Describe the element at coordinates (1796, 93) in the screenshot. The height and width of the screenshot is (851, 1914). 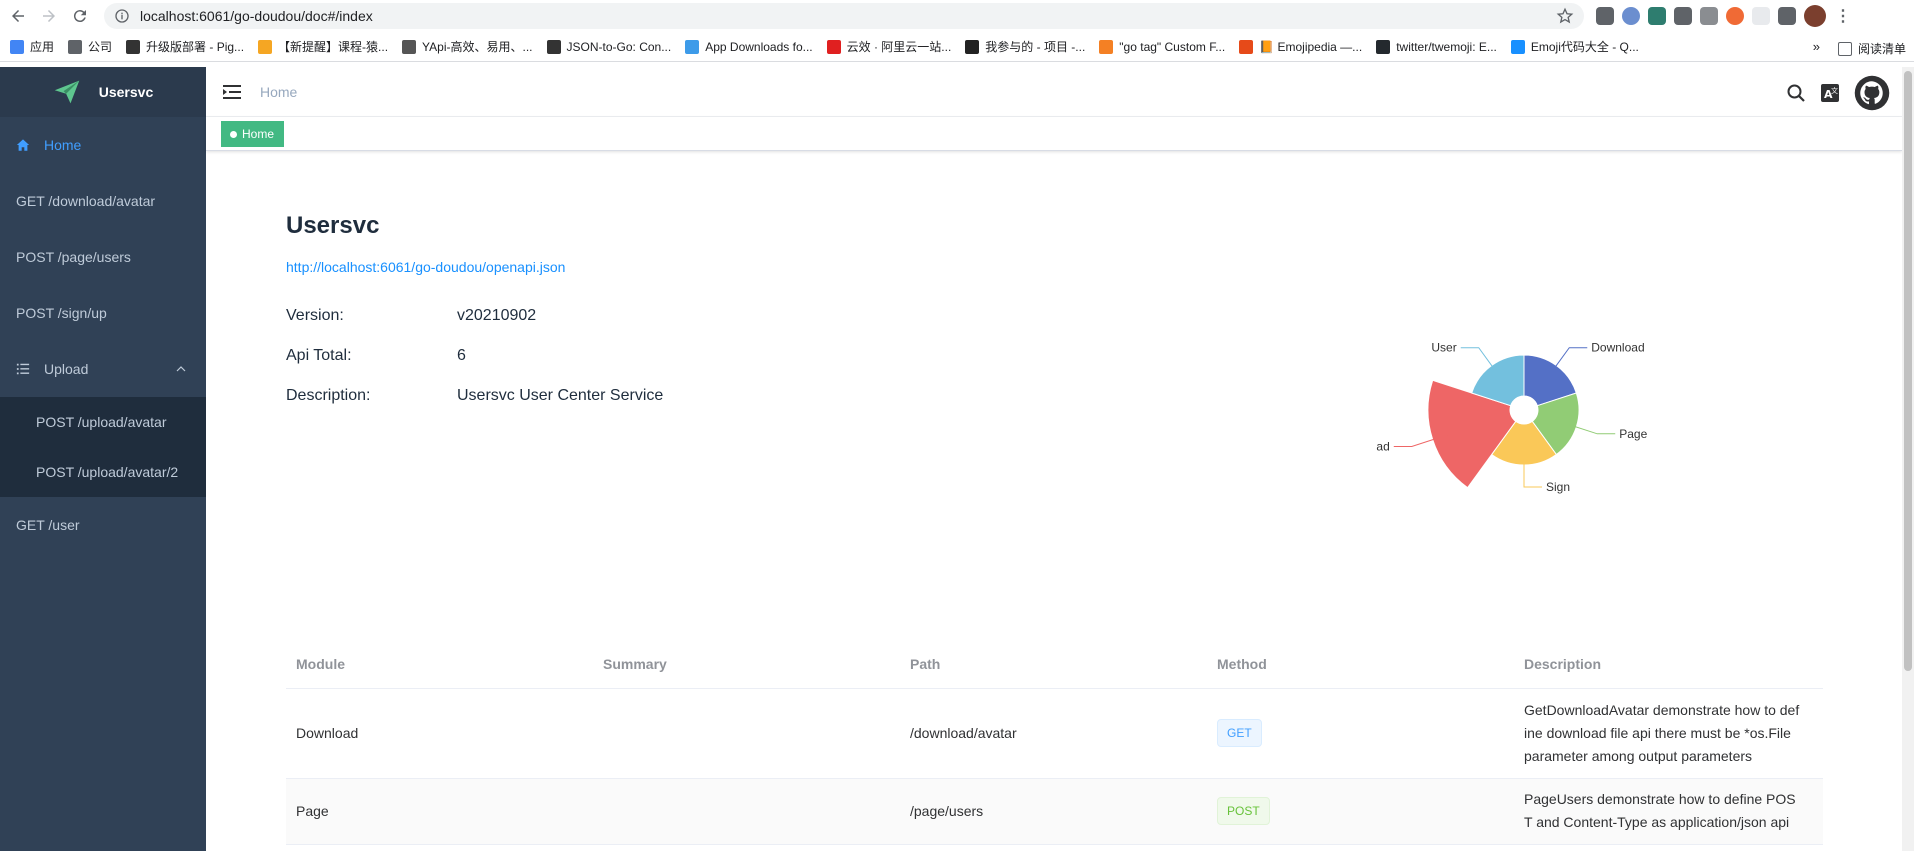
I see `search-icon` at that location.